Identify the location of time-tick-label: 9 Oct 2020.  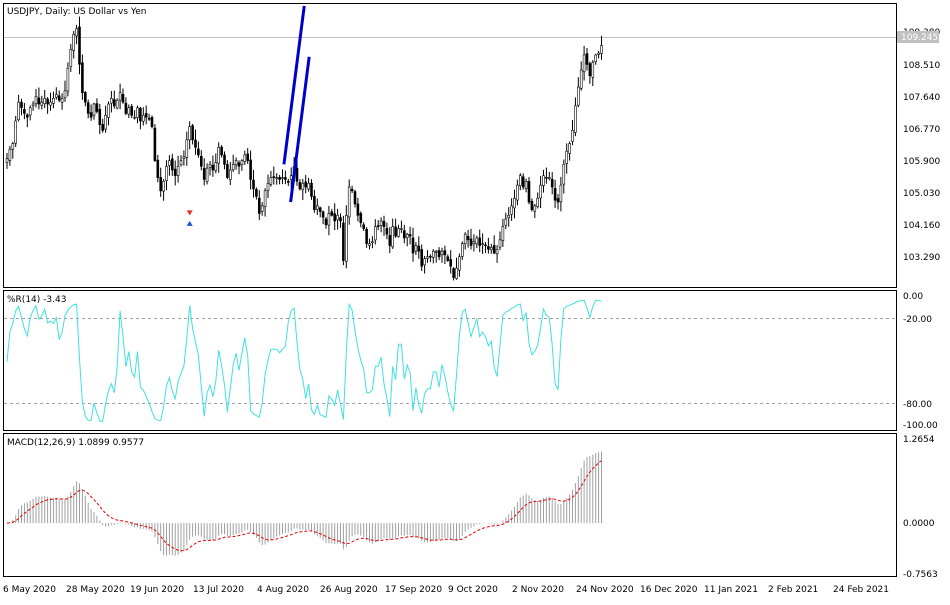
(473, 590).